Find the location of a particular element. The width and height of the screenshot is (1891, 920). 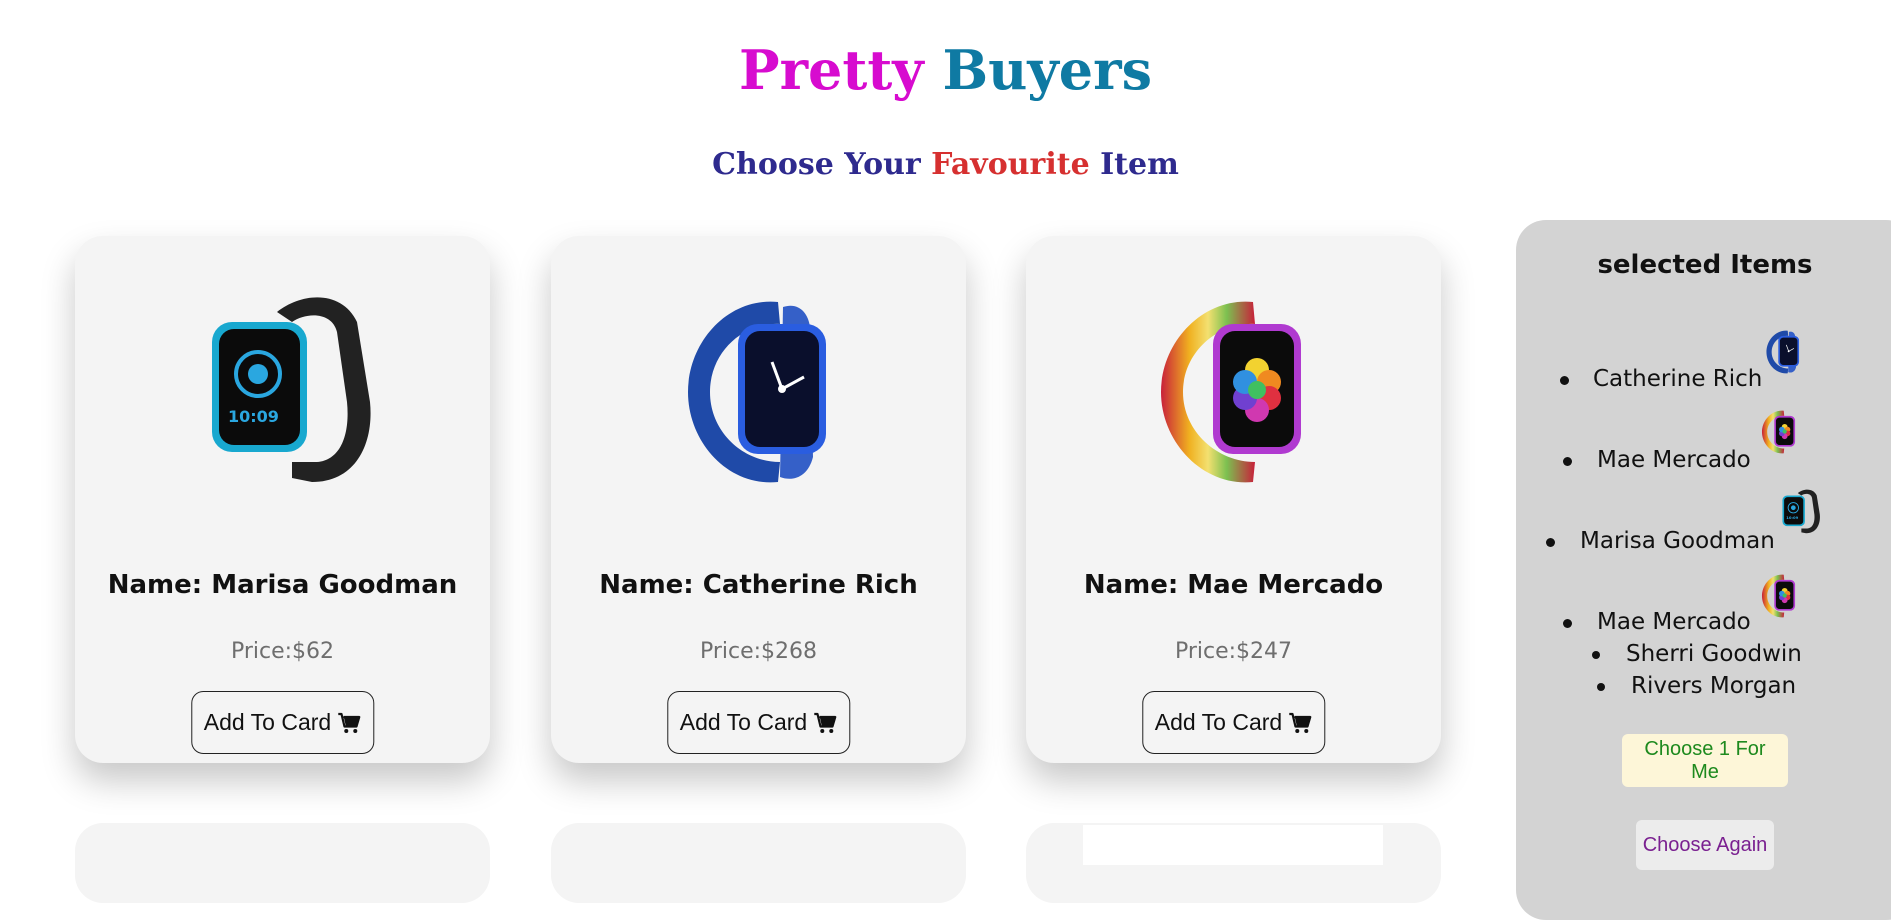

subtitle-item: Item is located at coordinates (1139, 164).